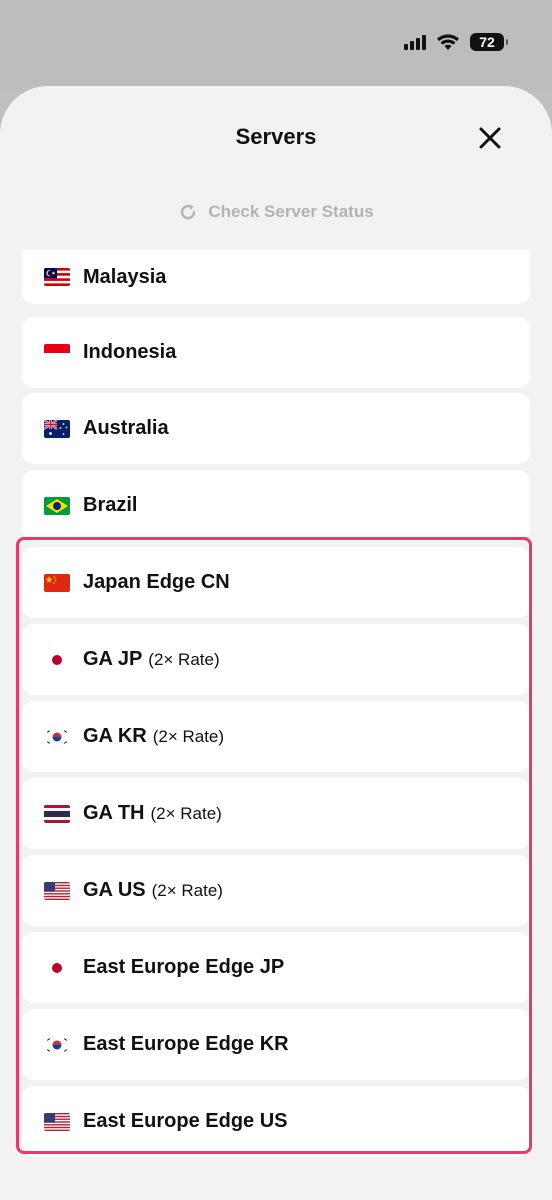 This screenshot has width=552, height=1200. What do you see at coordinates (291, 211) in the screenshot?
I see `check-server-status-label: Check Server Status` at bounding box center [291, 211].